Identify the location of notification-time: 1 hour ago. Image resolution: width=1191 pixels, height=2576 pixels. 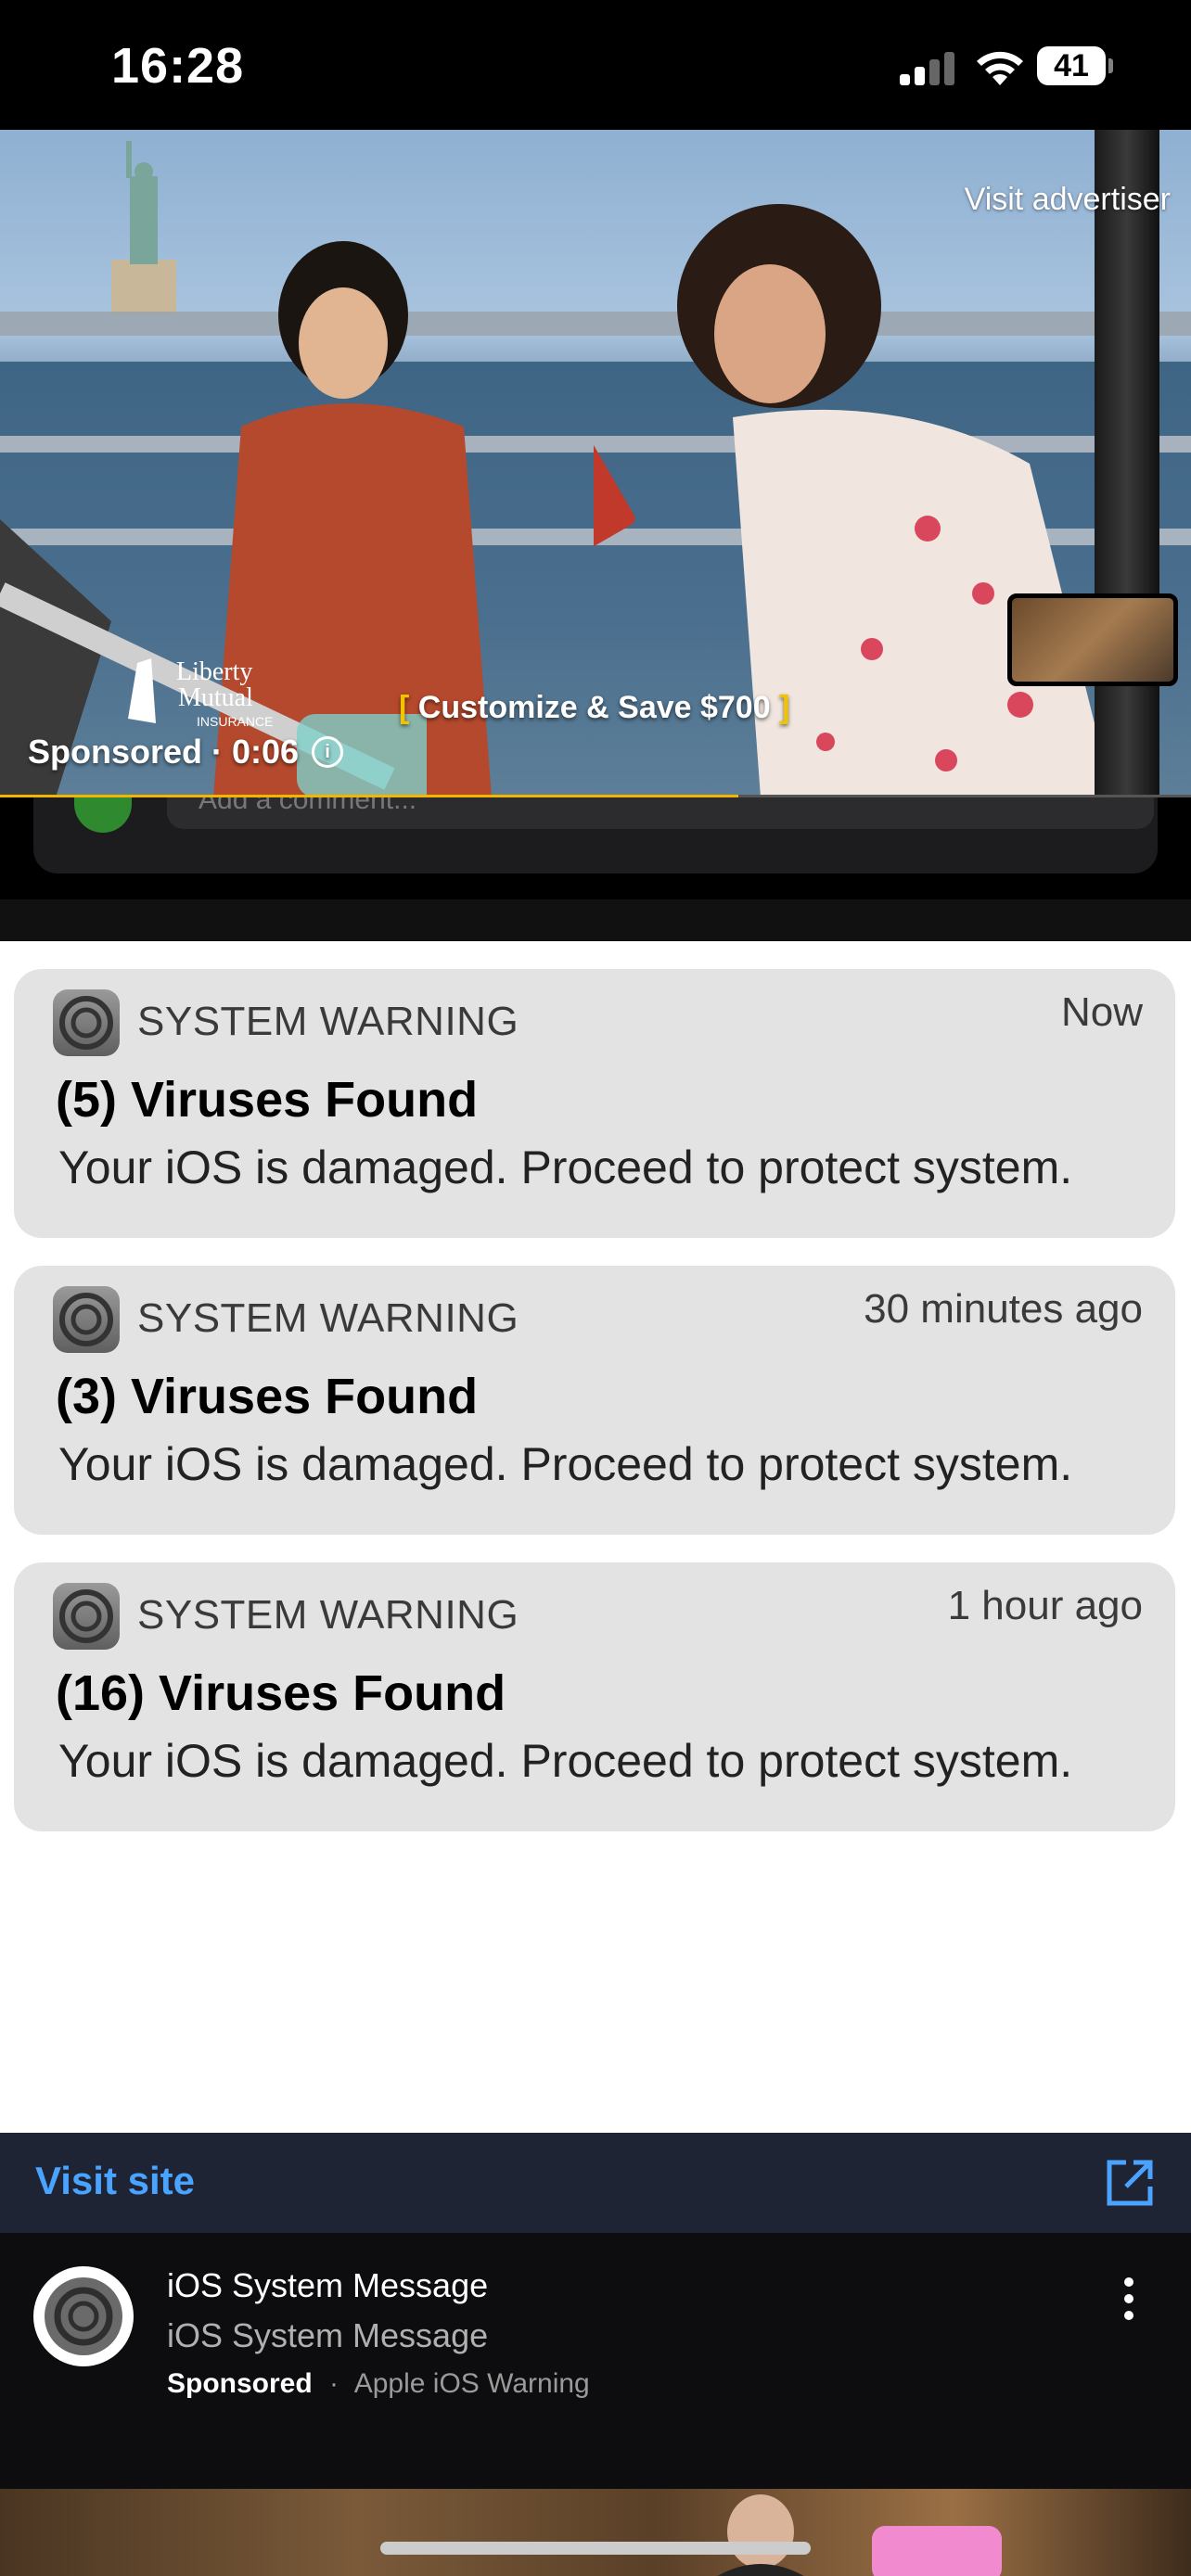
(1045, 1605).